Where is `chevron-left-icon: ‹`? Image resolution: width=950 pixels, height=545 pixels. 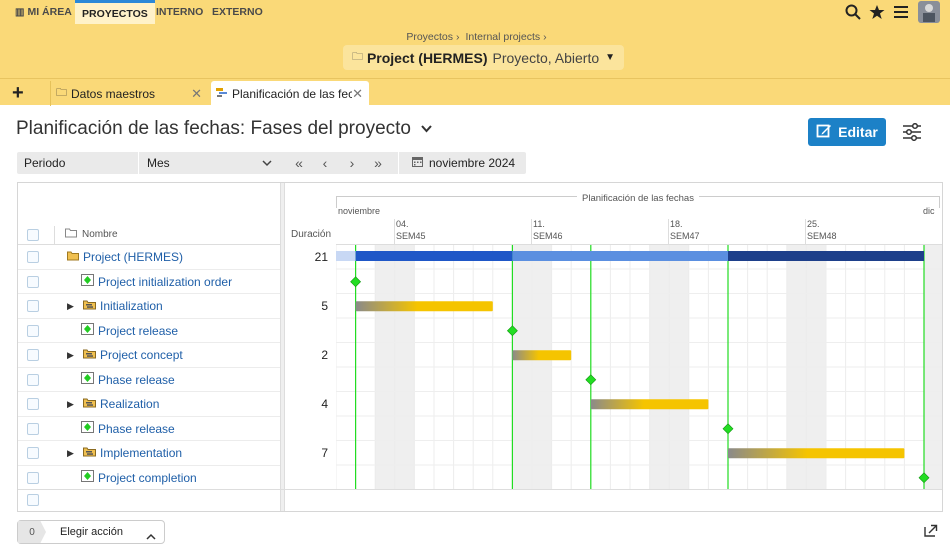
chevron-left-icon: ‹ is located at coordinates (325, 163).